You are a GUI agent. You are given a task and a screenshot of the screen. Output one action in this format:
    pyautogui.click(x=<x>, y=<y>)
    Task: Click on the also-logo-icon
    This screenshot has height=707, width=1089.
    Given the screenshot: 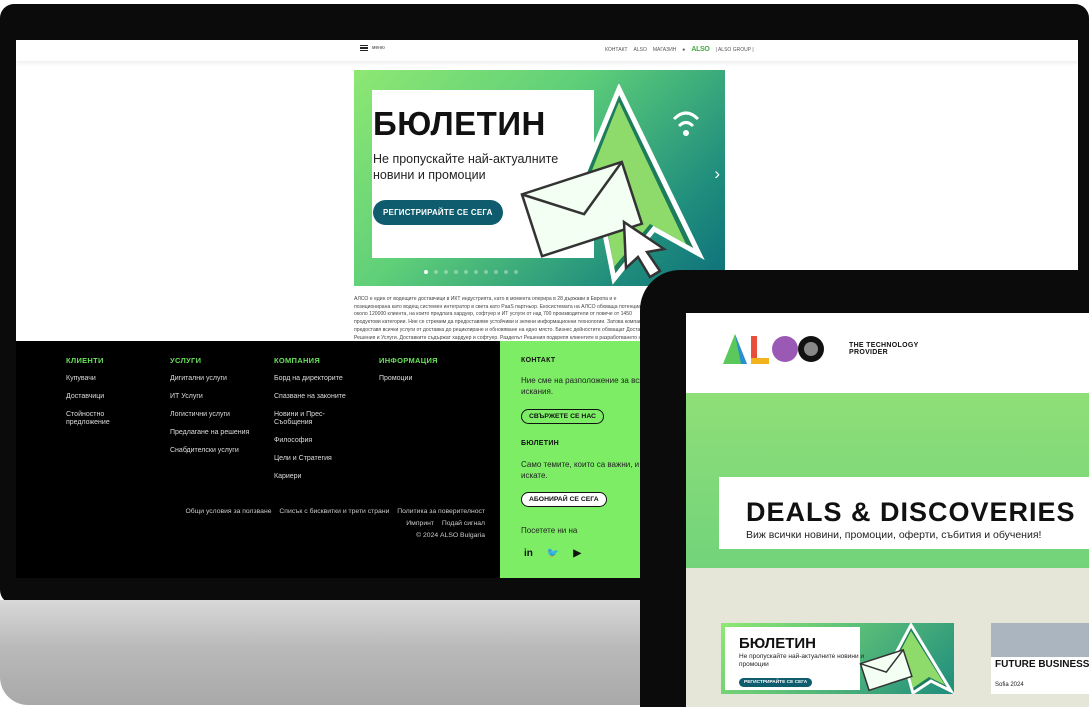 What is the action you would take?
    pyautogui.click(x=773, y=349)
    